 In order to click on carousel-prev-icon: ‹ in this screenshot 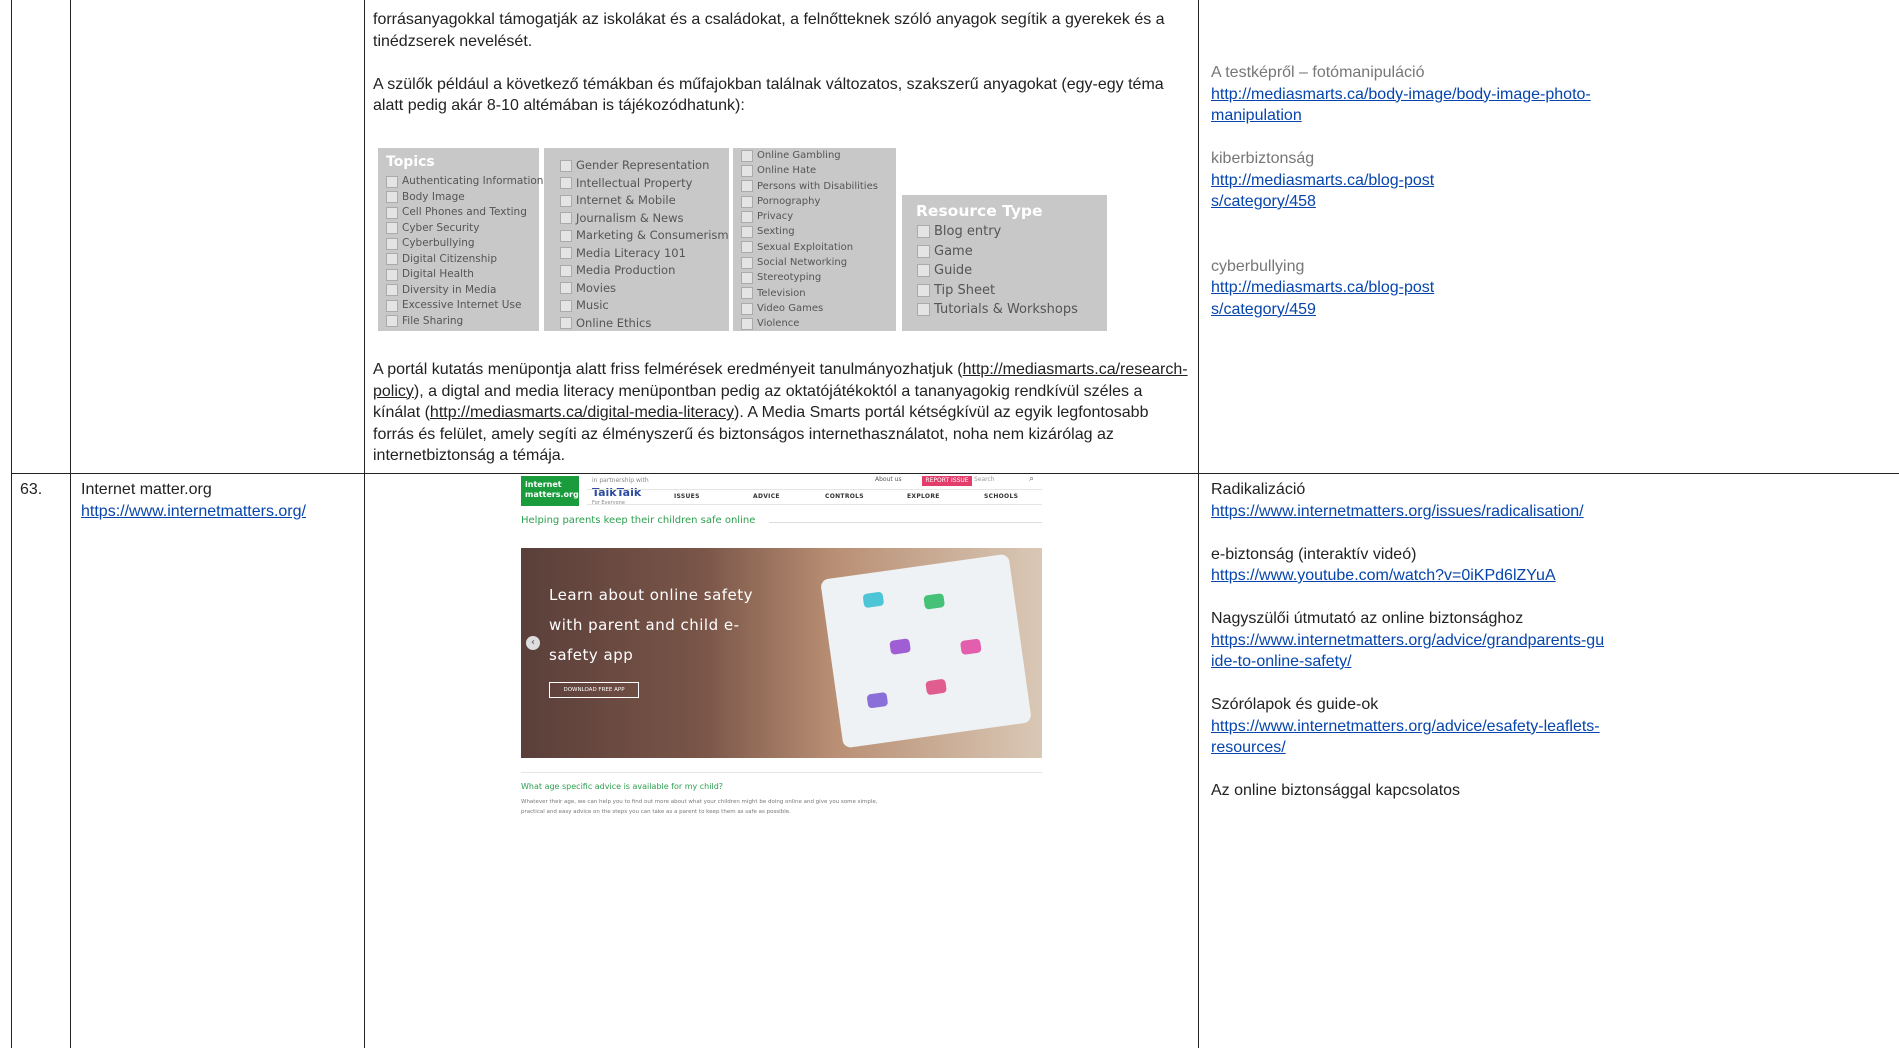, I will do `click(533, 643)`.